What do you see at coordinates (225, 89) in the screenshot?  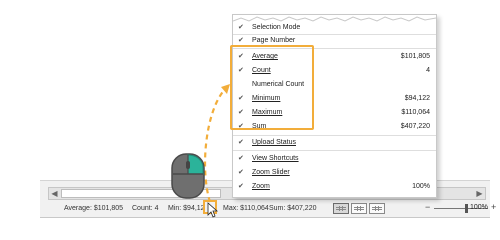 I see `arrowhead-icon` at bounding box center [225, 89].